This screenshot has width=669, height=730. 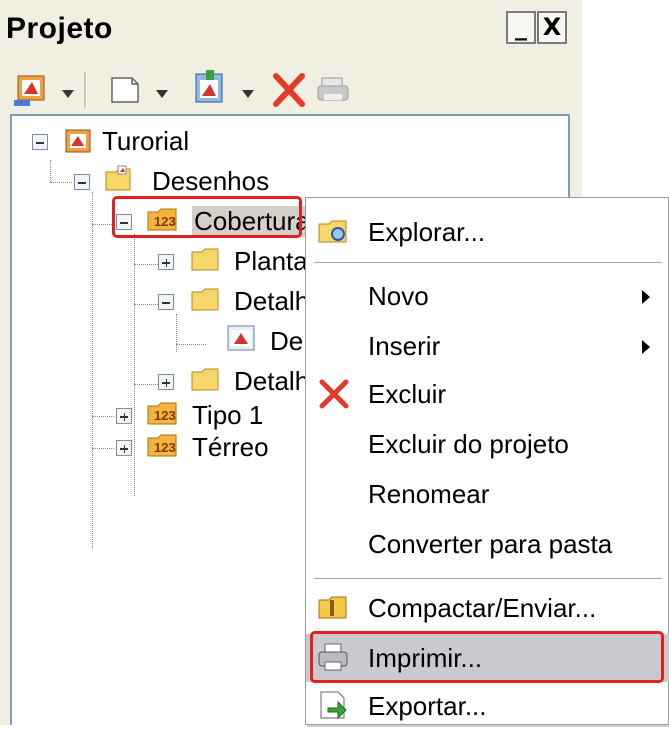 What do you see at coordinates (552, 27) in the screenshot?
I see `close-button: X` at bounding box center [552, 27].